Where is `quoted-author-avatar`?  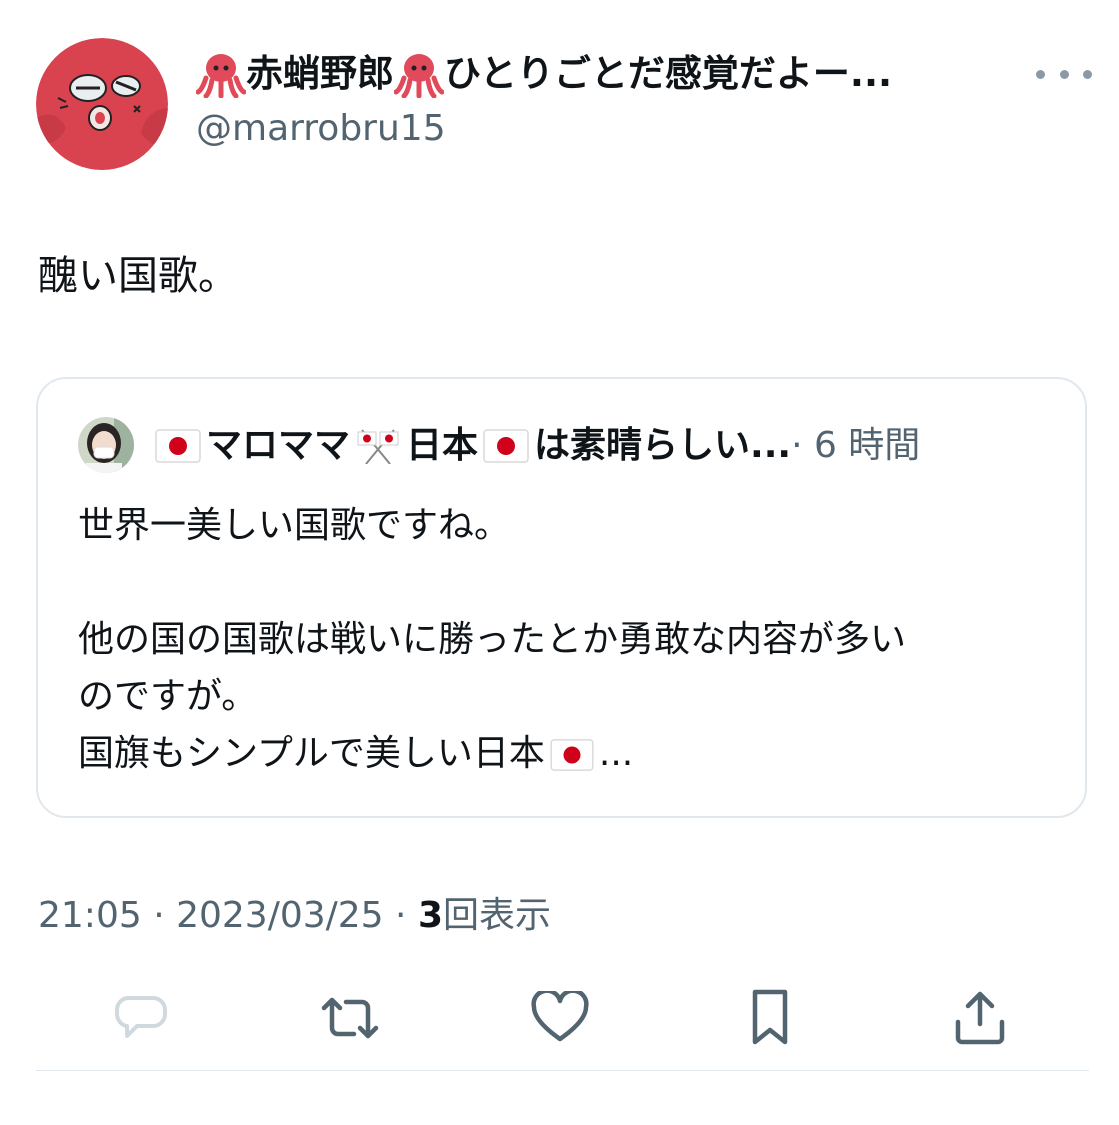
quoted-author-avatar is located at coordinates (106, 445).